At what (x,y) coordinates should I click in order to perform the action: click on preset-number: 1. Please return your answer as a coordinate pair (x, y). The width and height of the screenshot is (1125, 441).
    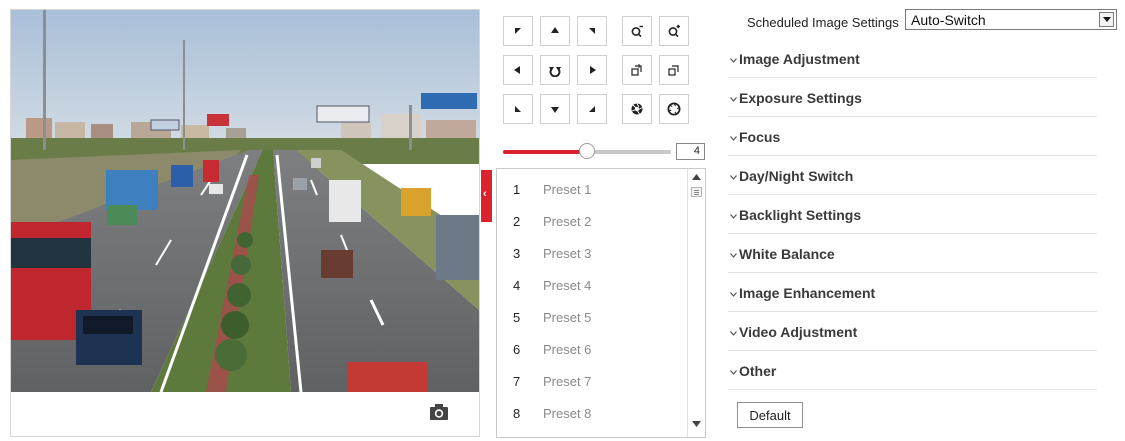
    Looking at the image, I should click on (517, 189).